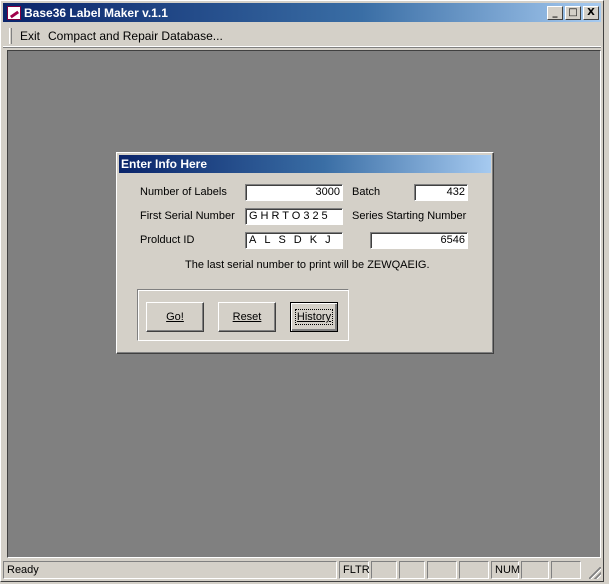 The height and width of the screenshot is (584, 609). I want to click on go-button: Go!, so click(175, 317).